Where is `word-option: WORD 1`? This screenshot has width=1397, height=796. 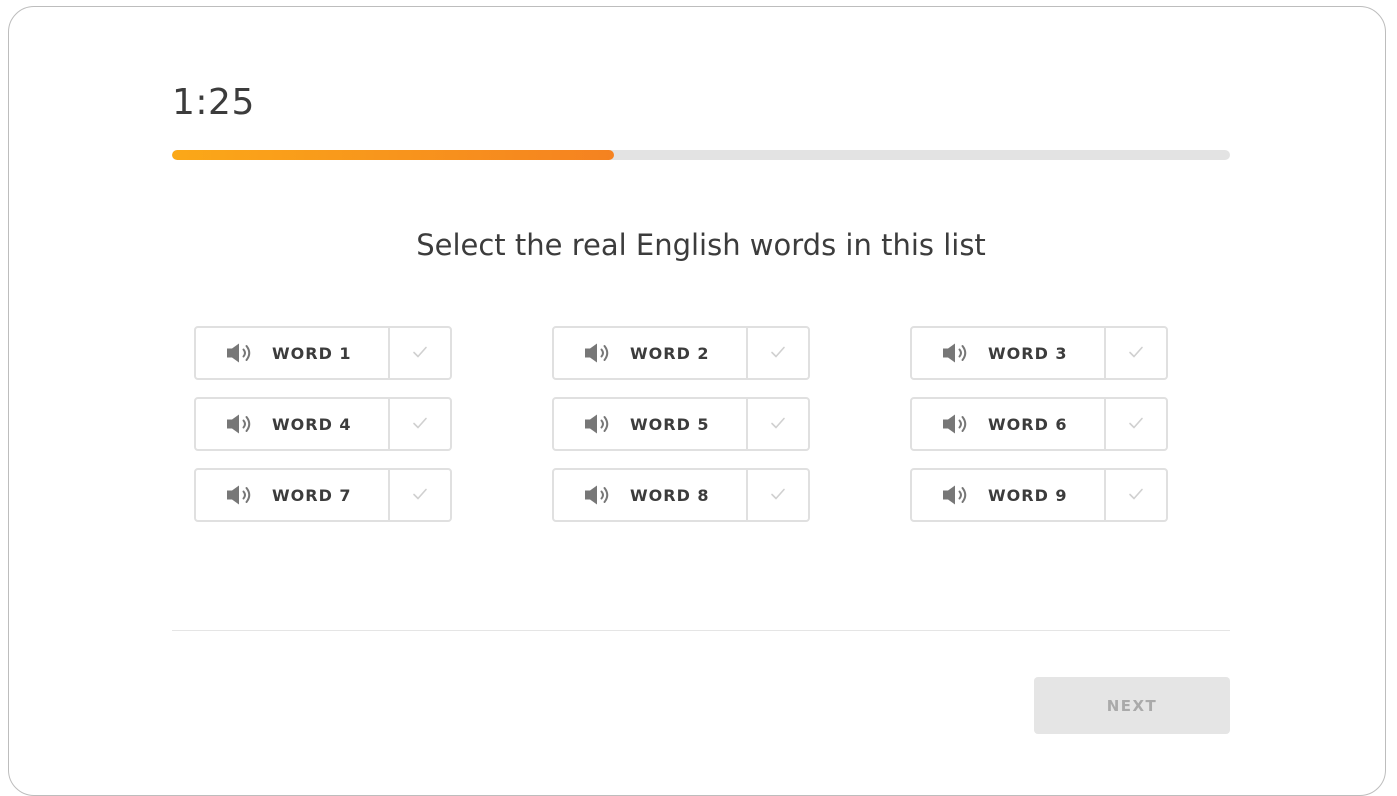
word-option: WORD 1 is located at coordinates (323, 353).